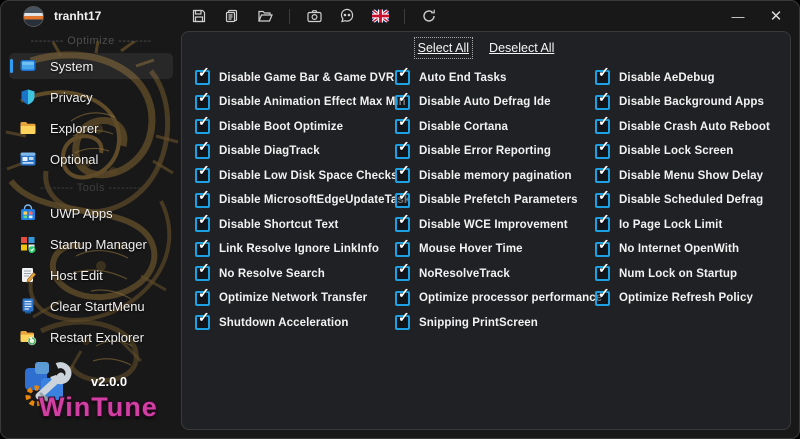 Image resolution: width=800 pixels, height=439 pixels. I want to click on checkbox-item: ✓ Snipping PrintScreen, so click(495, 320).